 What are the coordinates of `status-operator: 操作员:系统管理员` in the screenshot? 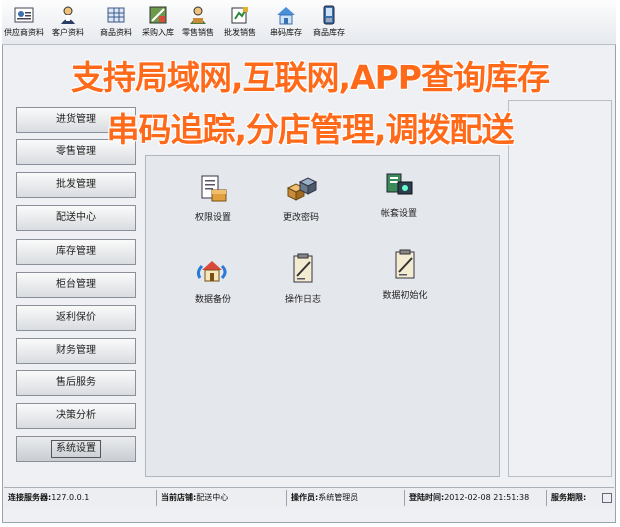 It's located at (344, 498).